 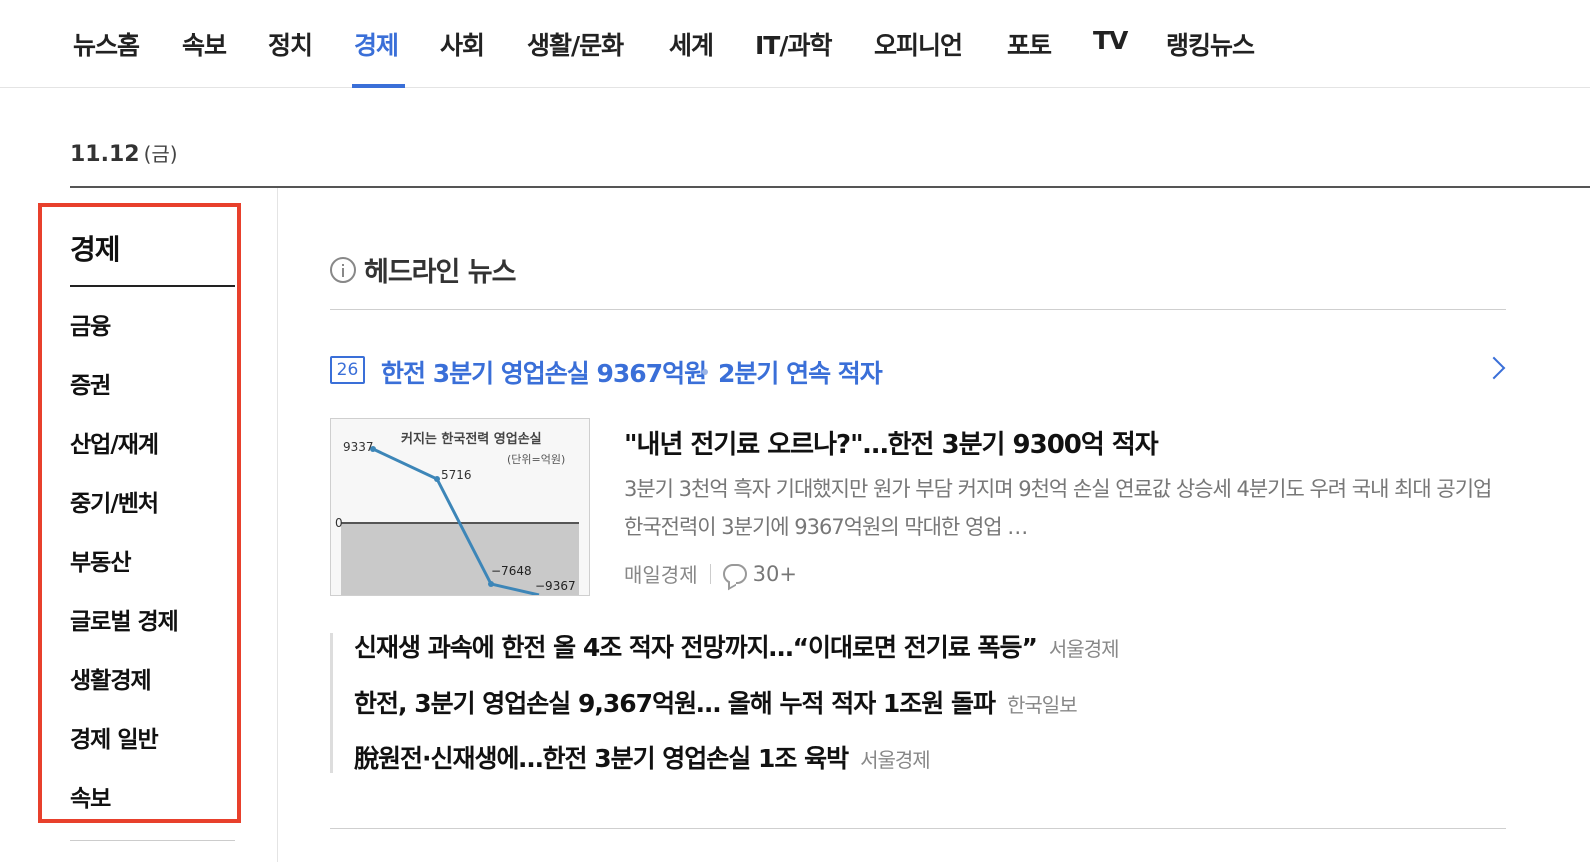 I want to click on date-weekday: (금), so click(x=160, y=154).